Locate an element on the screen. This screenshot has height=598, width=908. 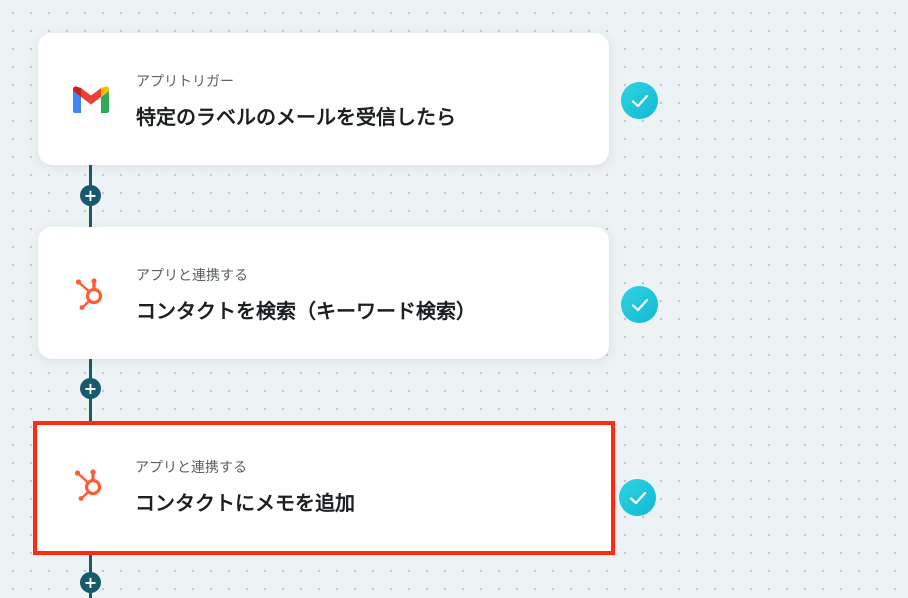
step-title: コンタクトにメモを追加 is located at coordinates (245, 503).